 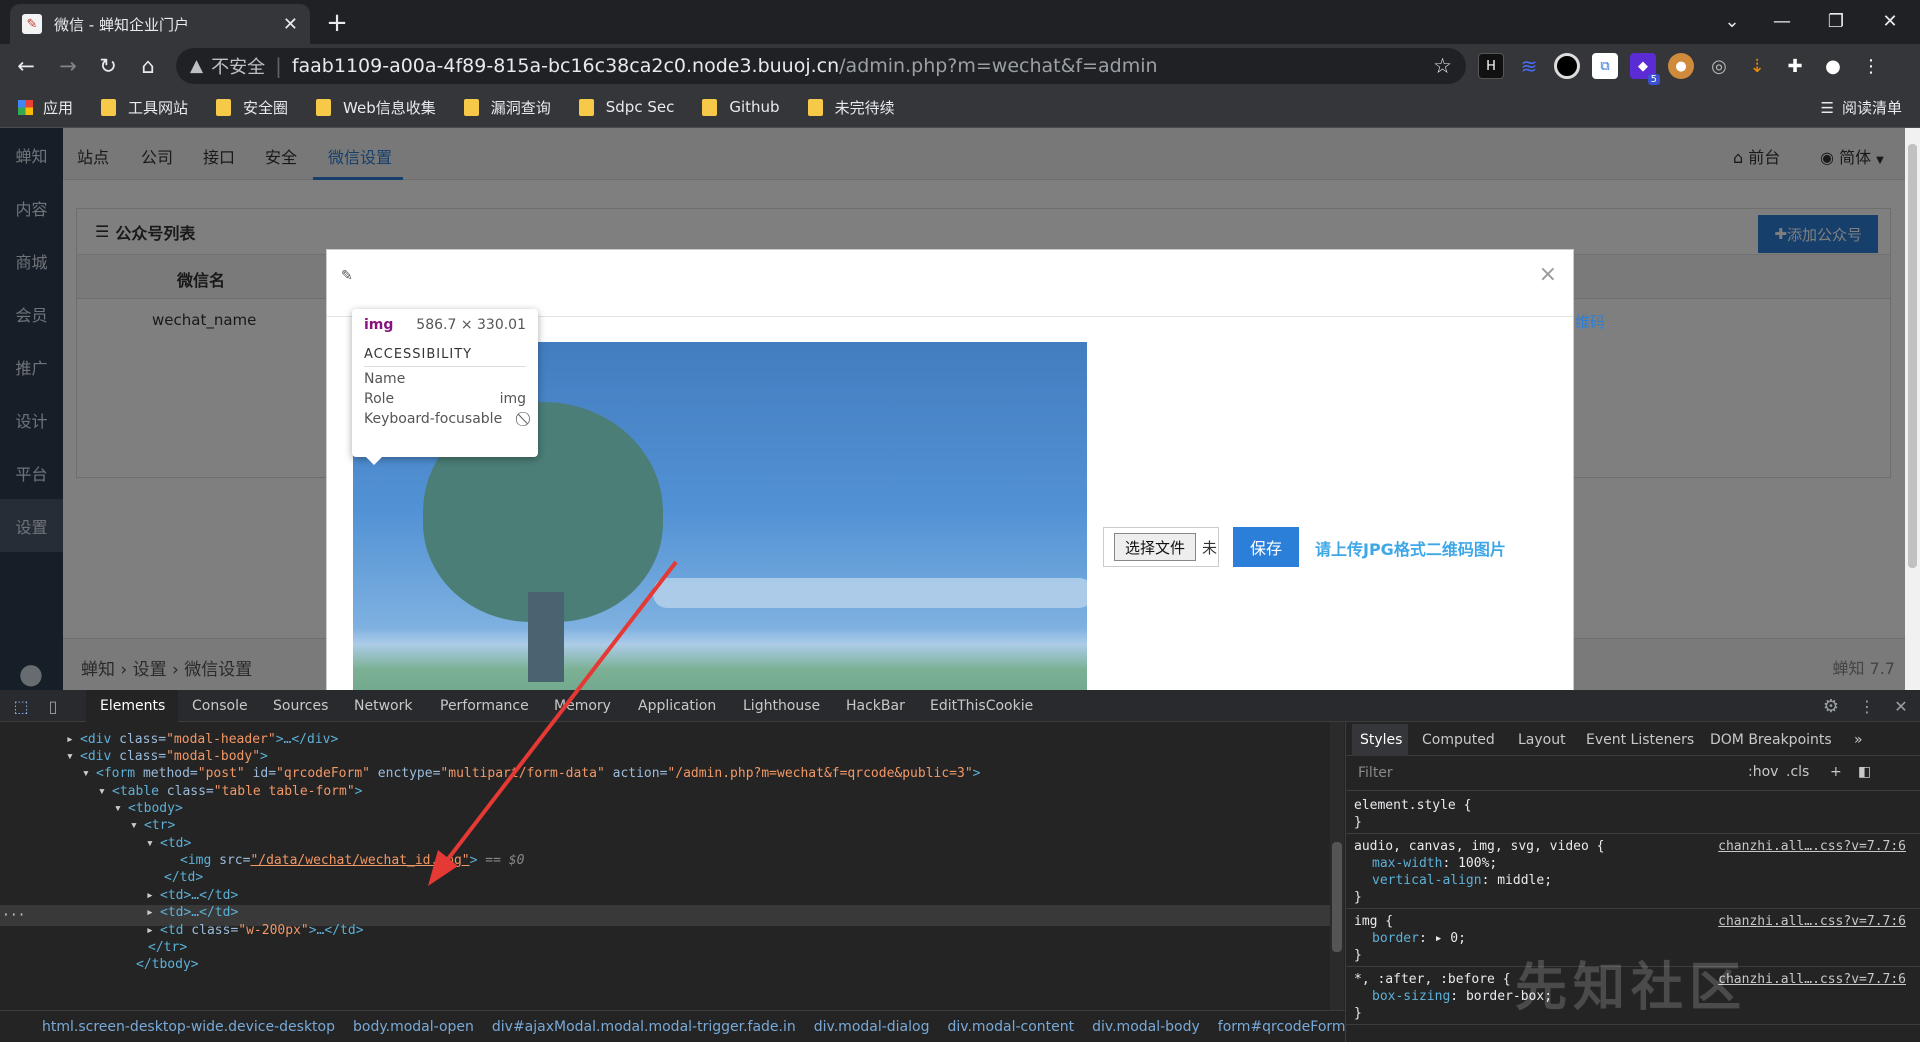 I want to click on styles-tab-styles: Styles, so click(x=1381, y=740).